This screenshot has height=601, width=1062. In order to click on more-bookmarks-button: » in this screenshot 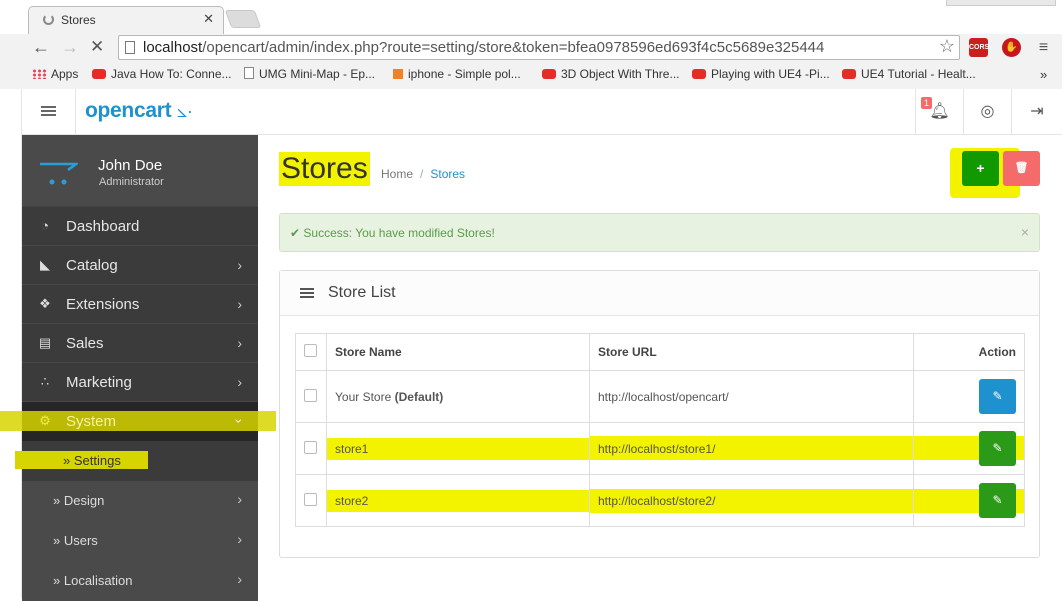, I will do `click(1043, 74)`.